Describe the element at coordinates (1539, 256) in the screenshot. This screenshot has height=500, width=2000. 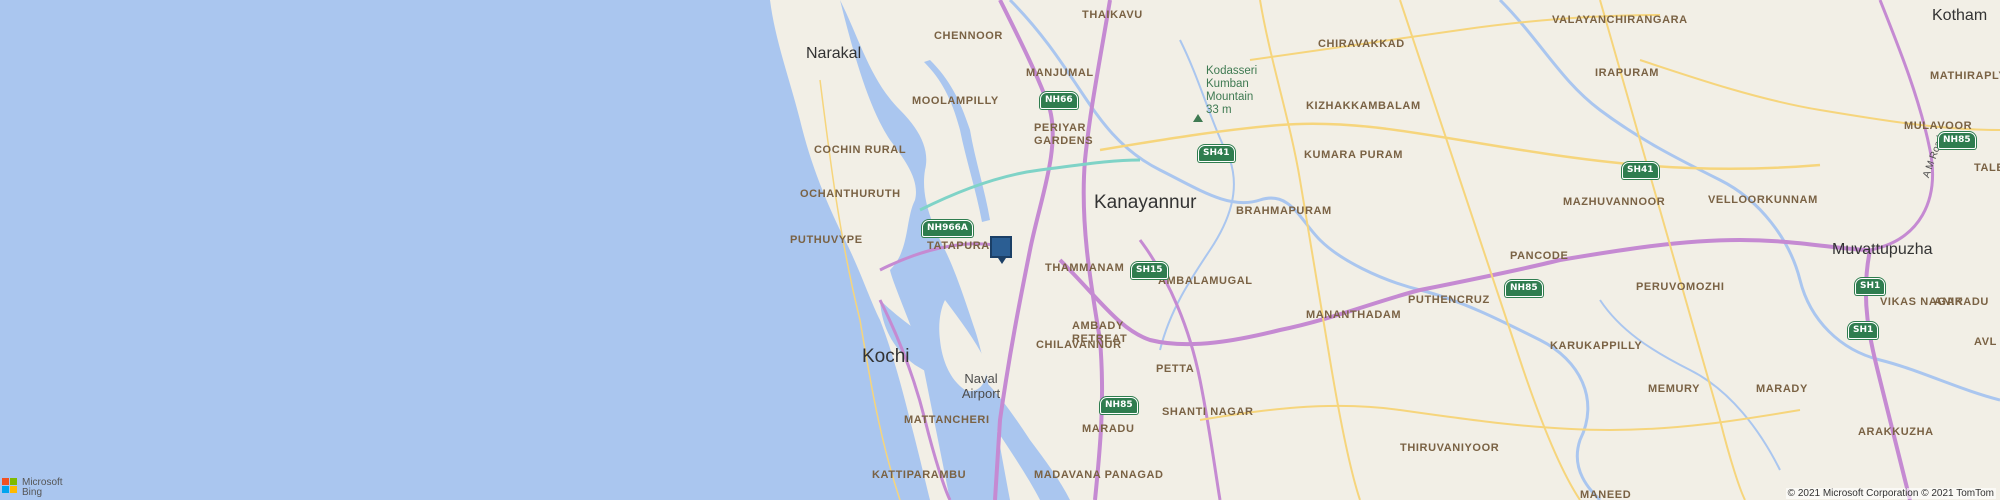
I see `place-label-pancode: PANCODE` at that location.